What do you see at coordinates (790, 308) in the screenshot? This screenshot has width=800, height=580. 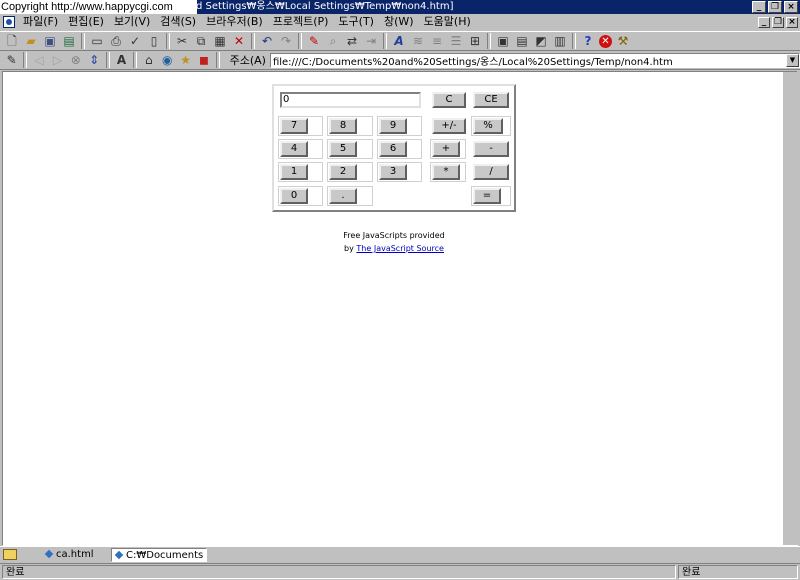 I see `vertical-scrollbar` at bounding box center [790, 308].